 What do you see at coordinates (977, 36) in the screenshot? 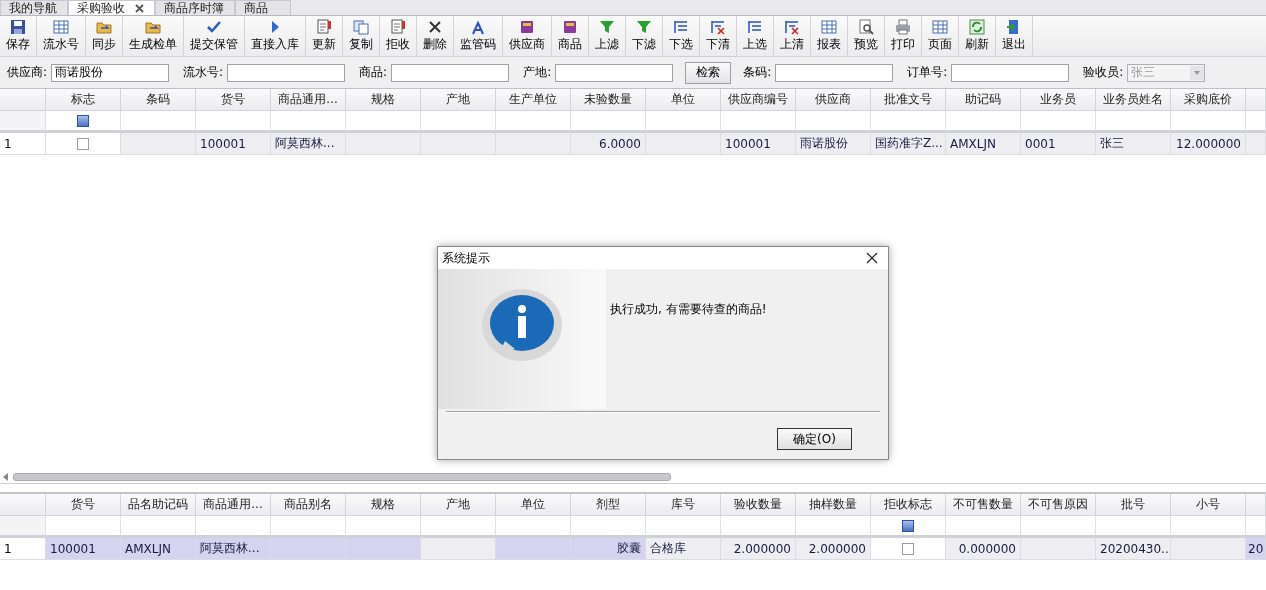
I see `toolbar-button: 刷新` at bounding box center [977, 36].